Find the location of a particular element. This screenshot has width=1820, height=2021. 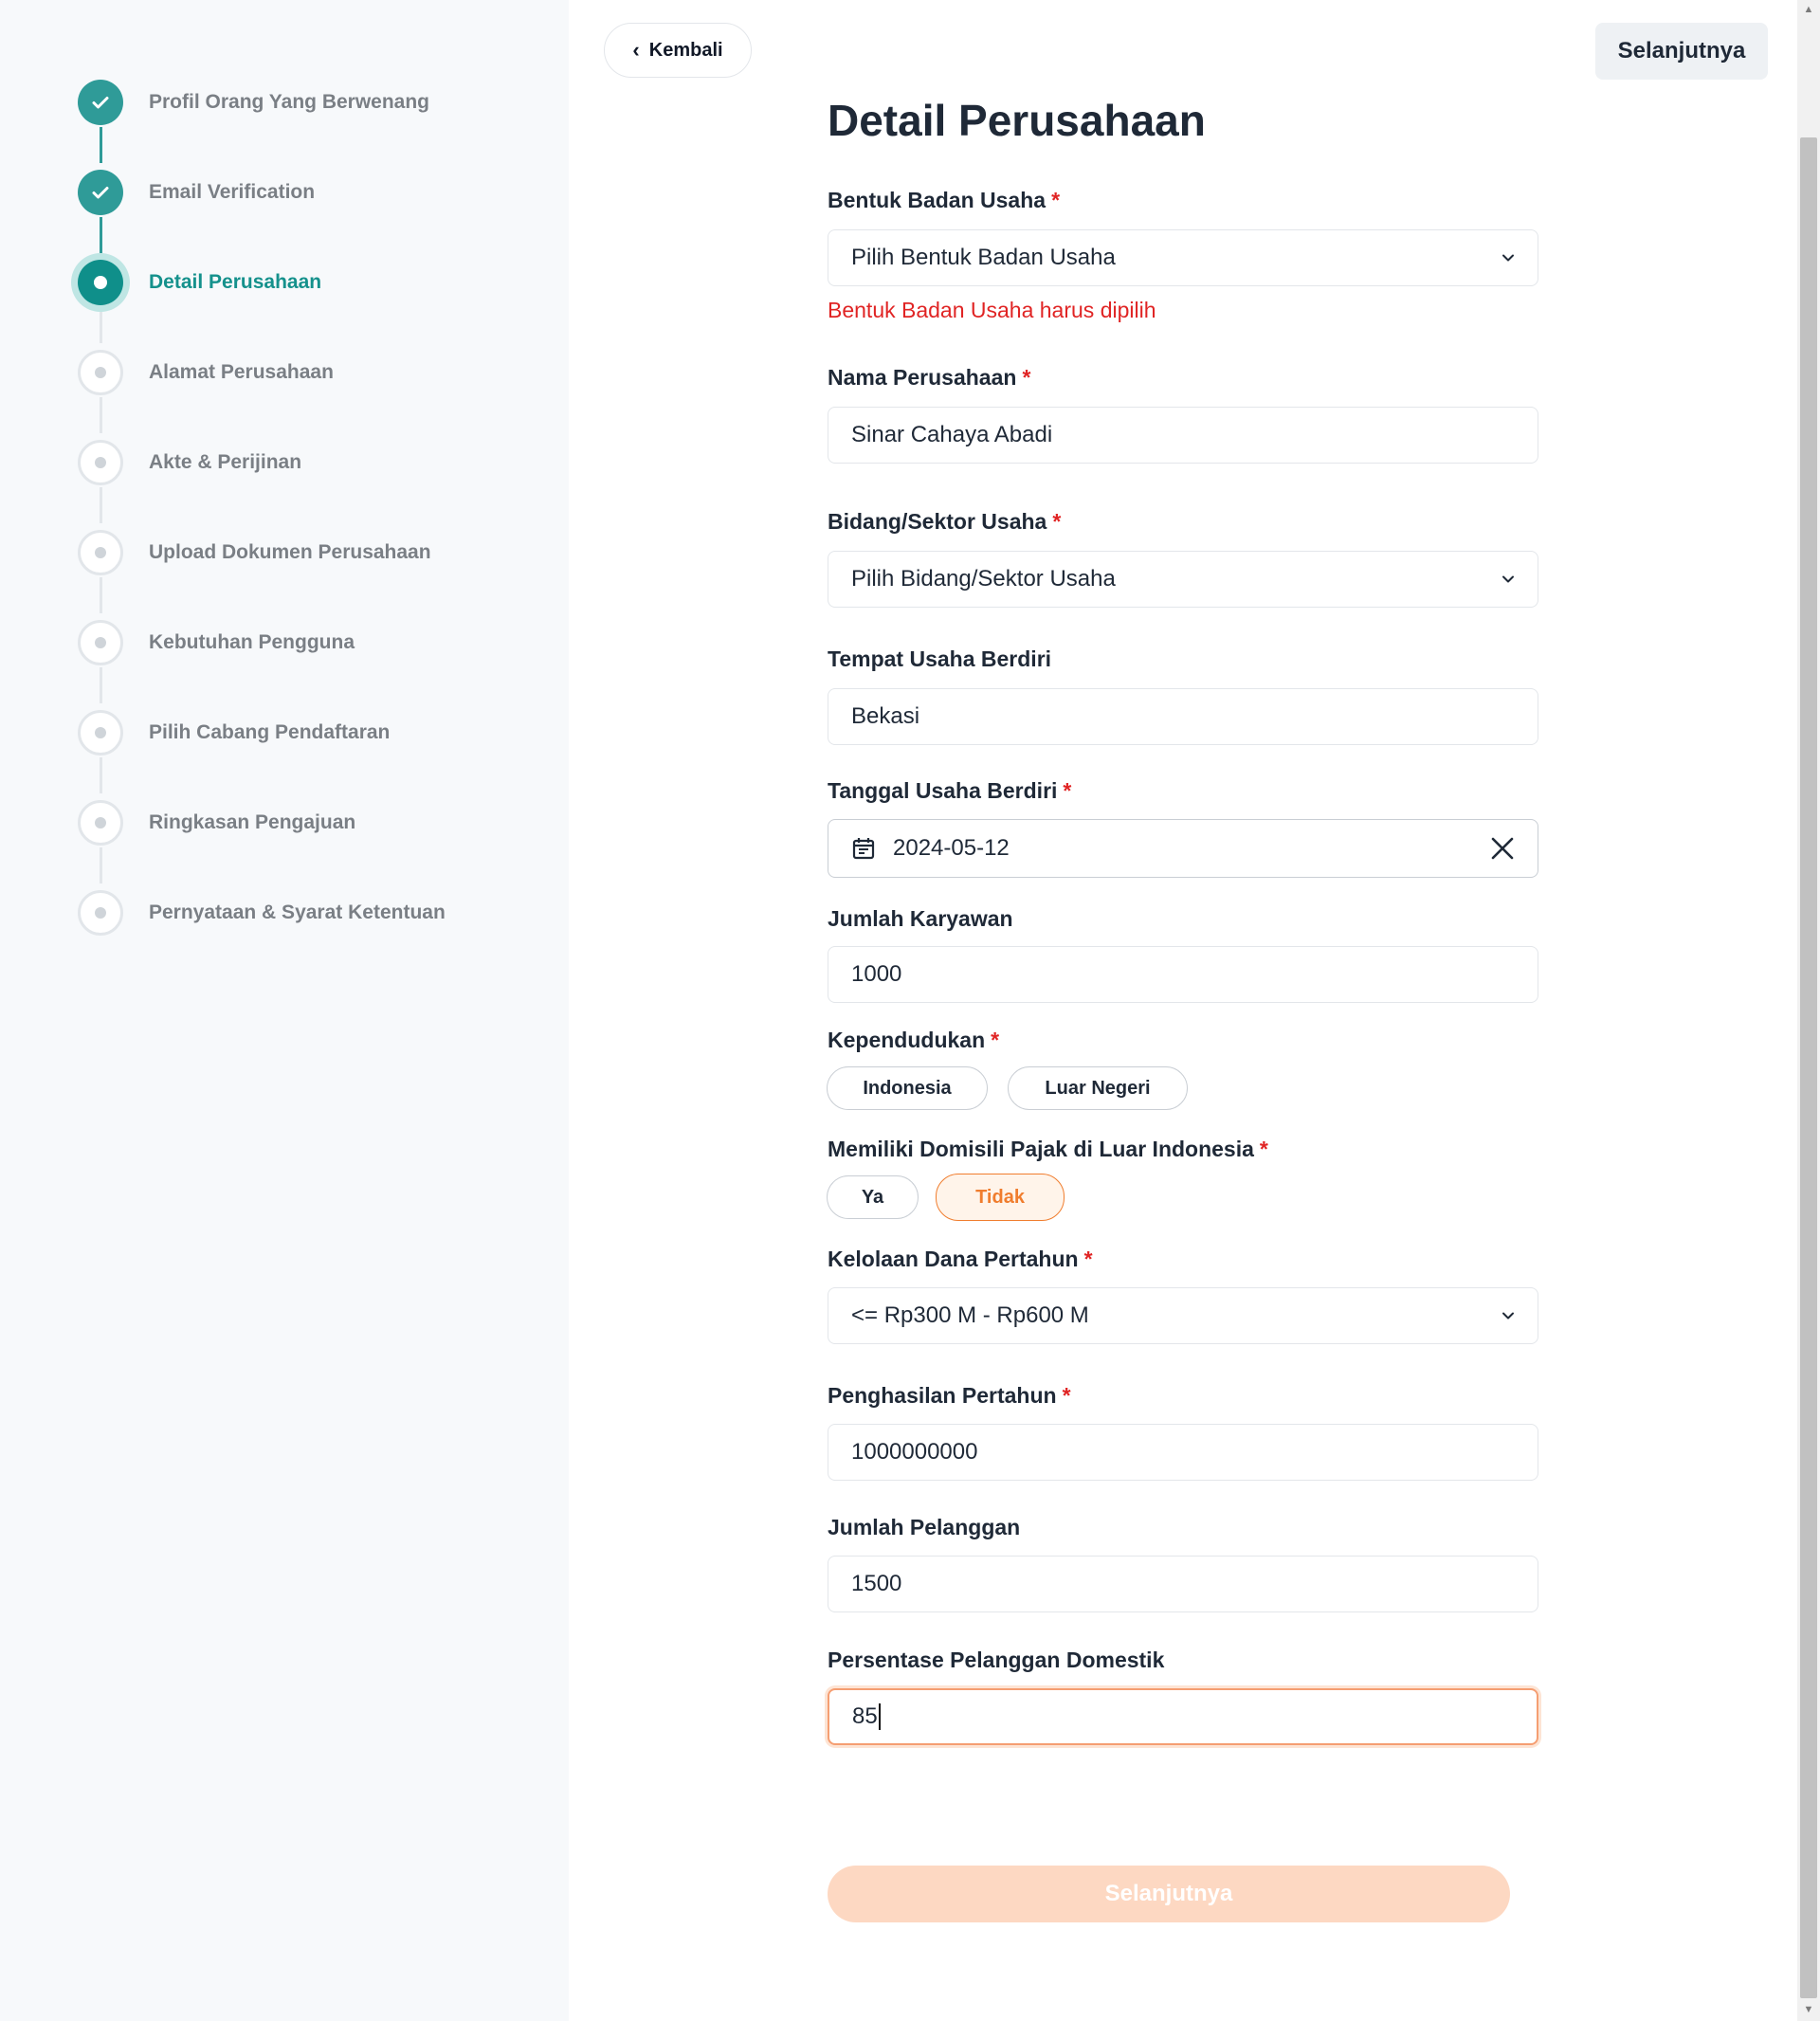

step-kebutuhan-pengguna: Kebutuhan Pengguna is located at coordinates (216, 642).